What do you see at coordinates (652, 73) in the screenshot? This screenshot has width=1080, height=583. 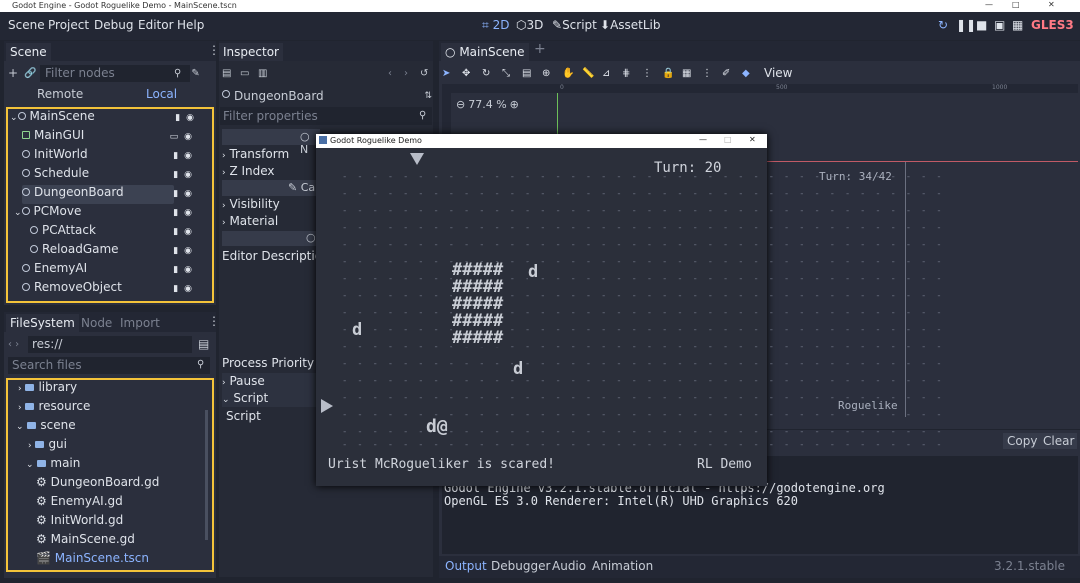 I see `snap-options-icon: ⋮` at bounding box center [652, 73].